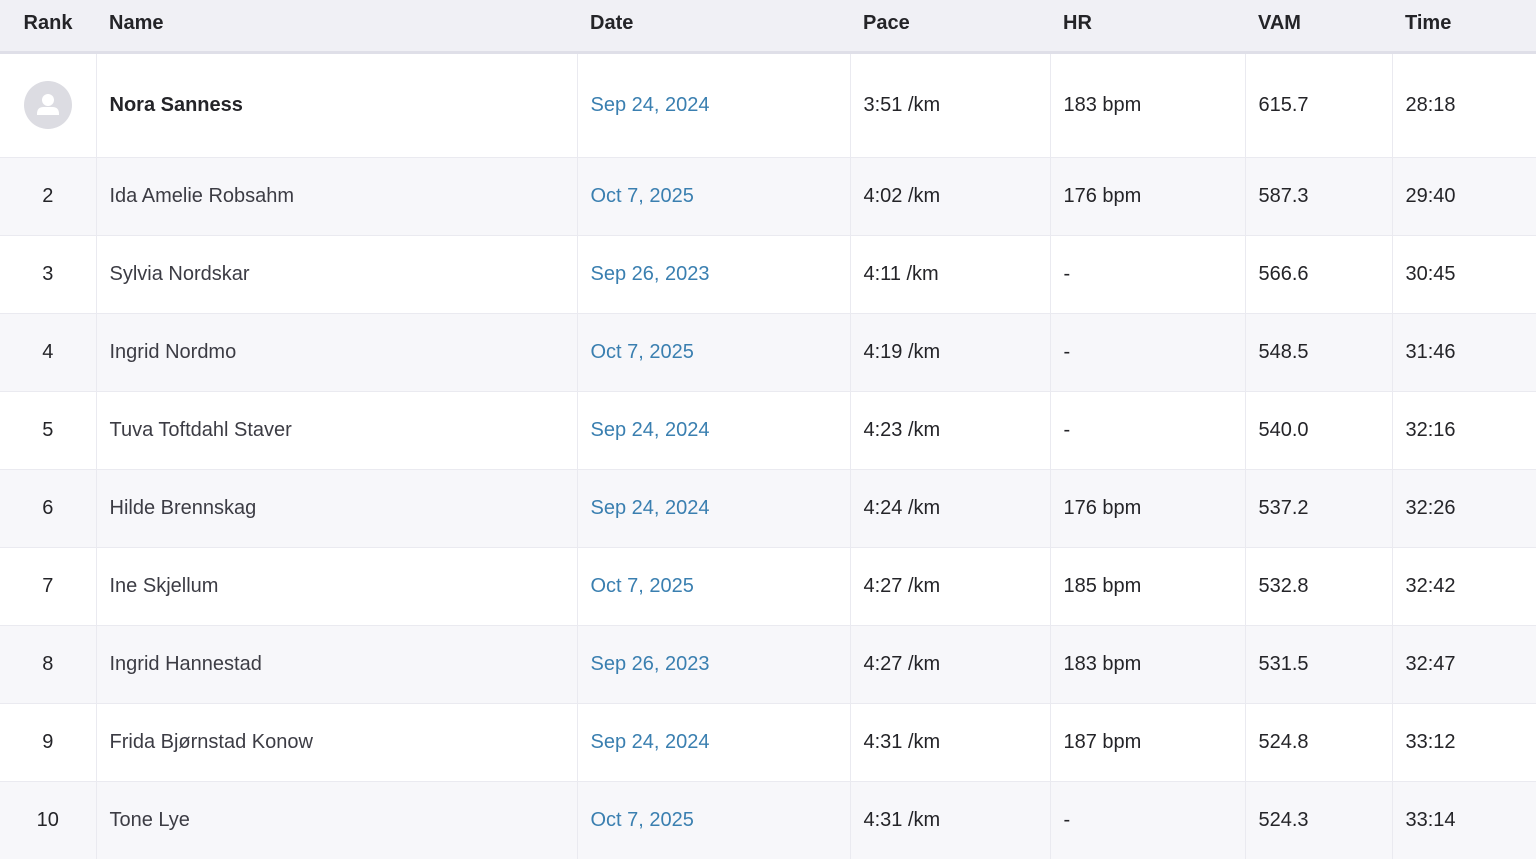  I want to click on athlete-name: Ine Skjellum, so click(337, 585).